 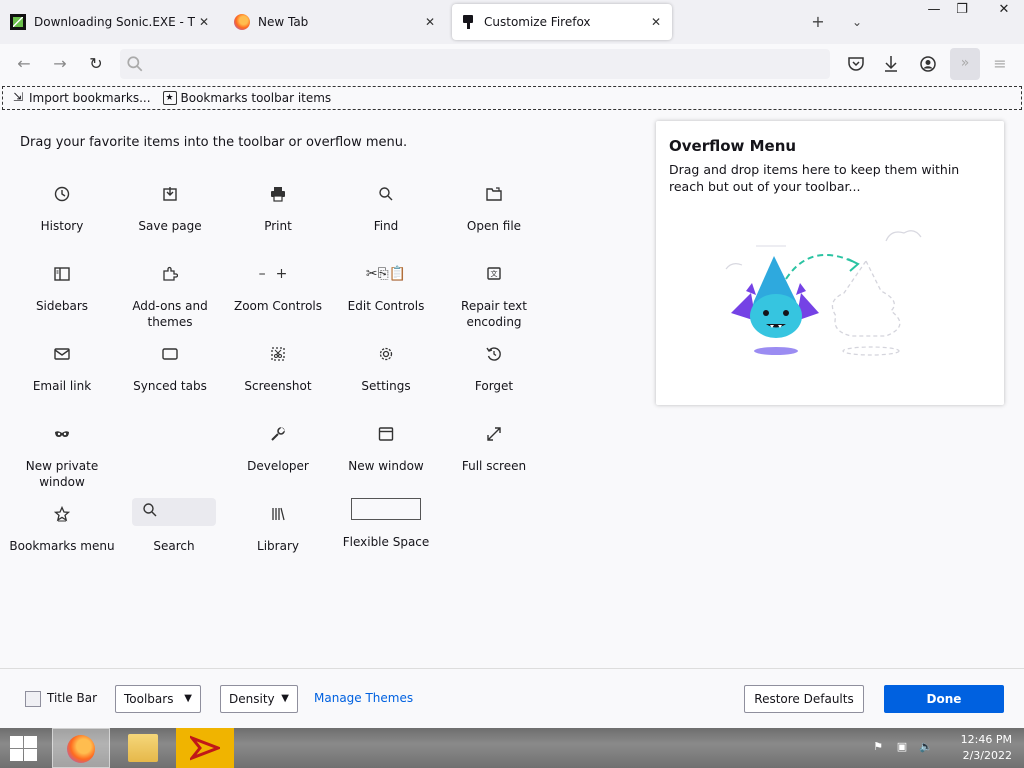 What do you see at coordinates (494, 434) in the screenshot?
I see `fullscreen-icon` at bounding box center [494, 434].